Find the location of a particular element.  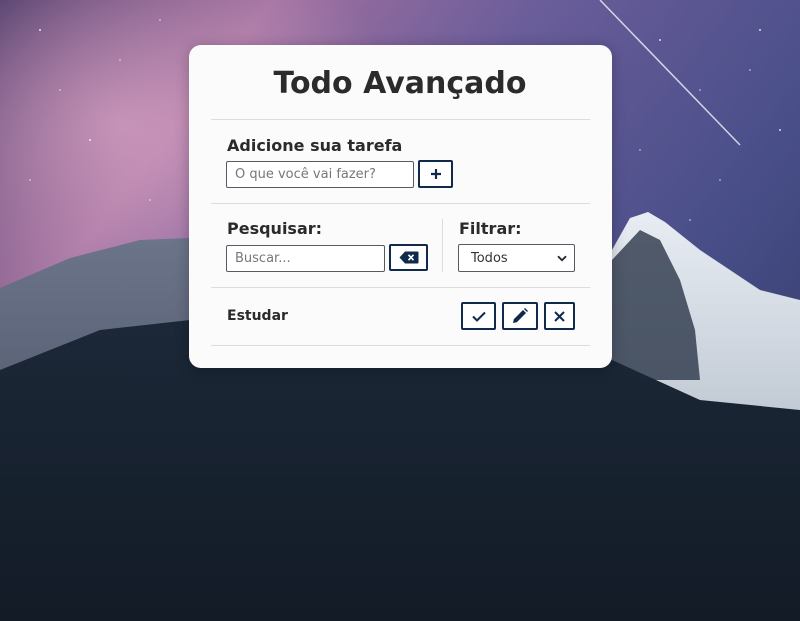

todo-item-title: Estudar is located at coordinates (257, 316).